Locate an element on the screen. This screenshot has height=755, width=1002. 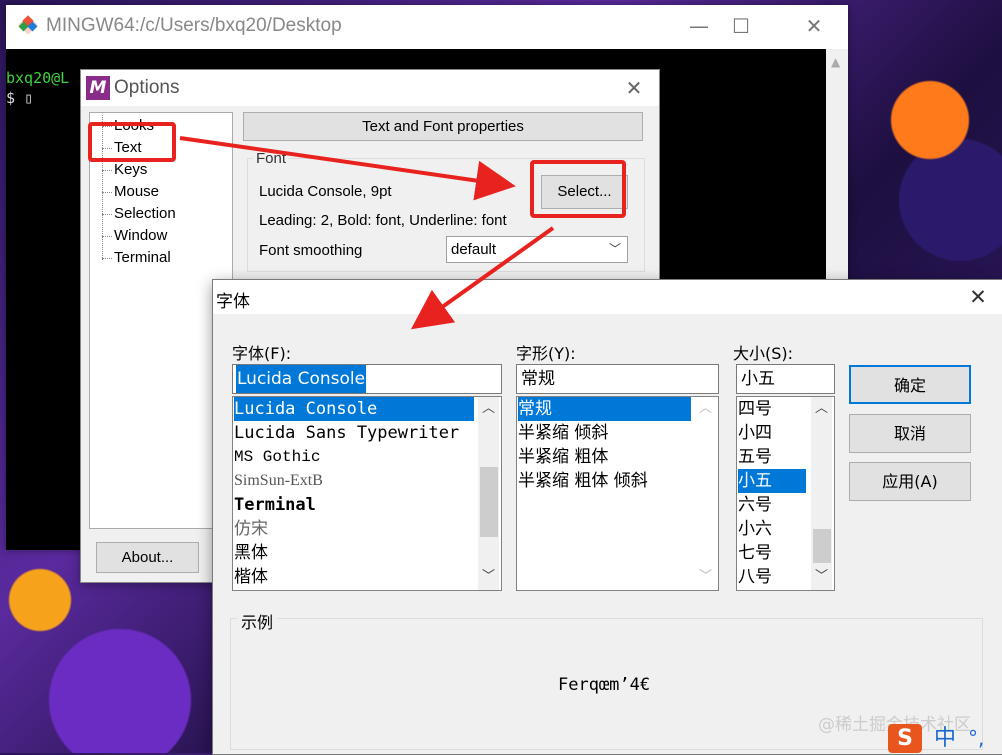
arrow-to-font-dialog is located at coordinates (482, 278).